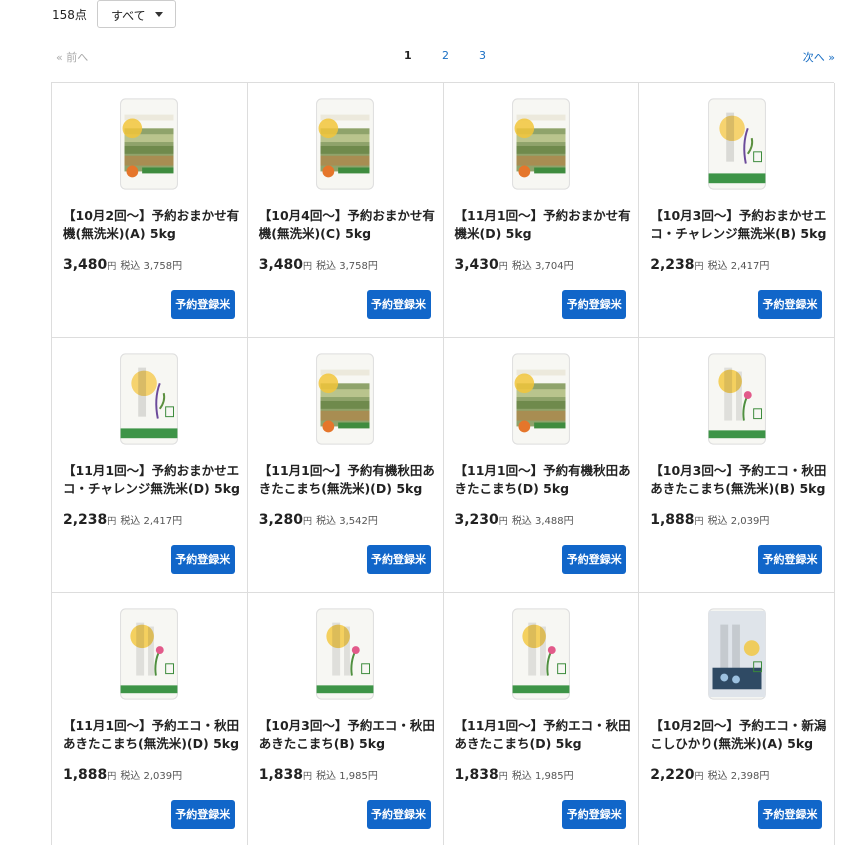  Describe the element at coordinates (128, 16) in the screenshot. I see `filter-select-value: すべて` at that location.